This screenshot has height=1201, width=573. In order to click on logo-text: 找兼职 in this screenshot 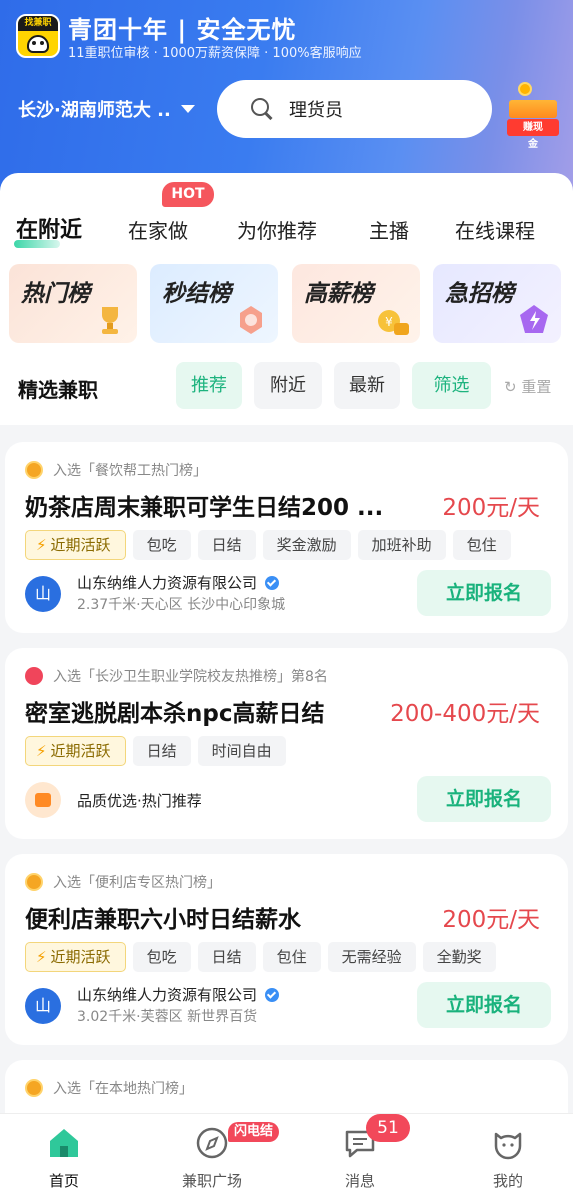, I will do `click(38, 23)`.